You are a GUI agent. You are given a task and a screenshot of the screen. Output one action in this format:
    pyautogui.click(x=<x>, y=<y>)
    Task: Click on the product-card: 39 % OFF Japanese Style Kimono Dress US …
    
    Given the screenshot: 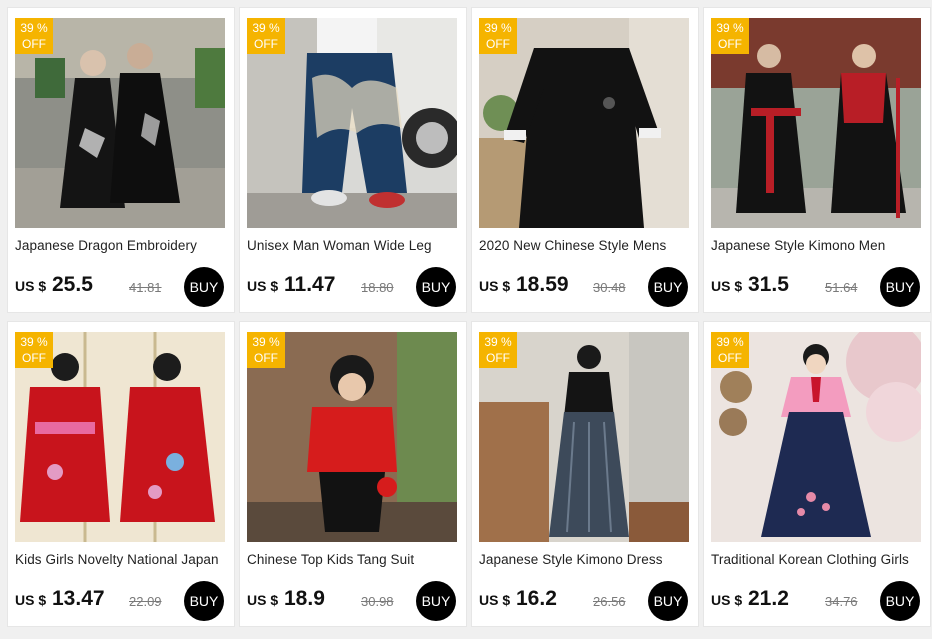 What is the action you would take?
    pyautogui.click(x=585, y=474)
    